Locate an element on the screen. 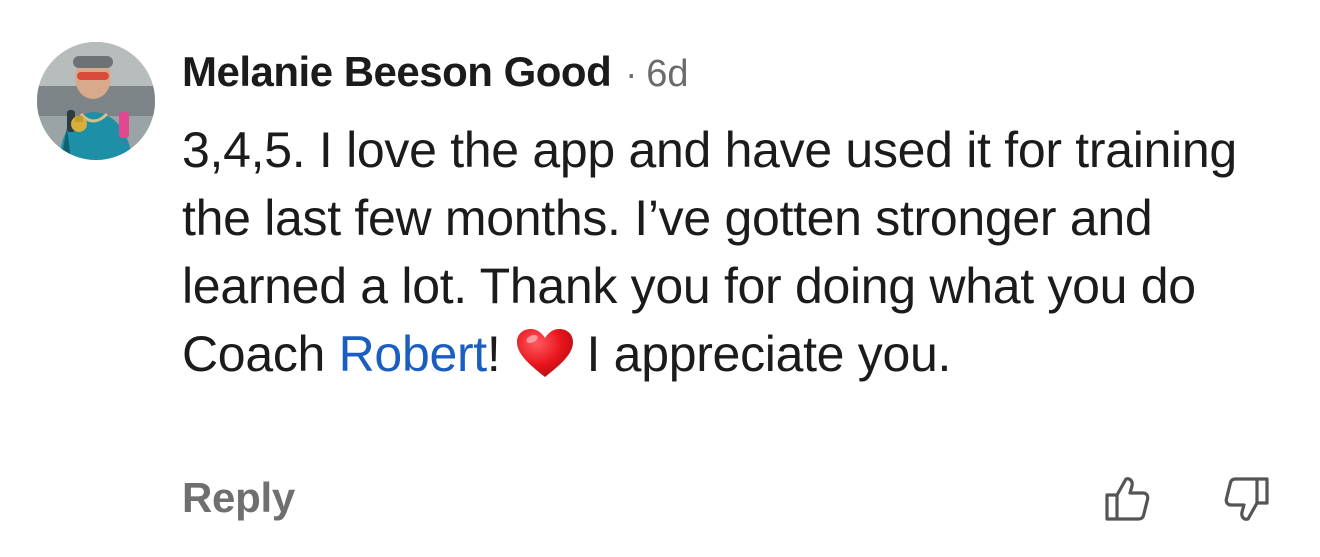  comment-text-part: ! is located at coordinates (493, 354).